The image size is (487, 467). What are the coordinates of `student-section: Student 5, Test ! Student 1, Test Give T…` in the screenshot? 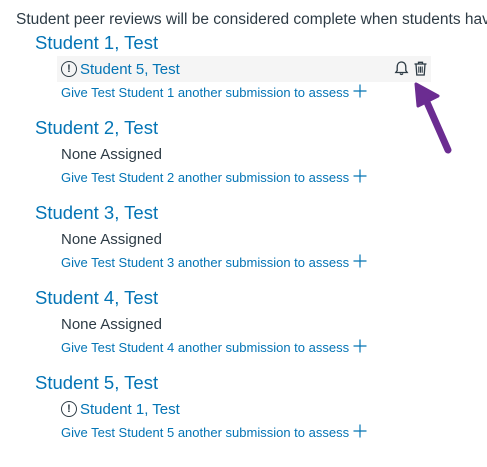 It's located at (201, 407).